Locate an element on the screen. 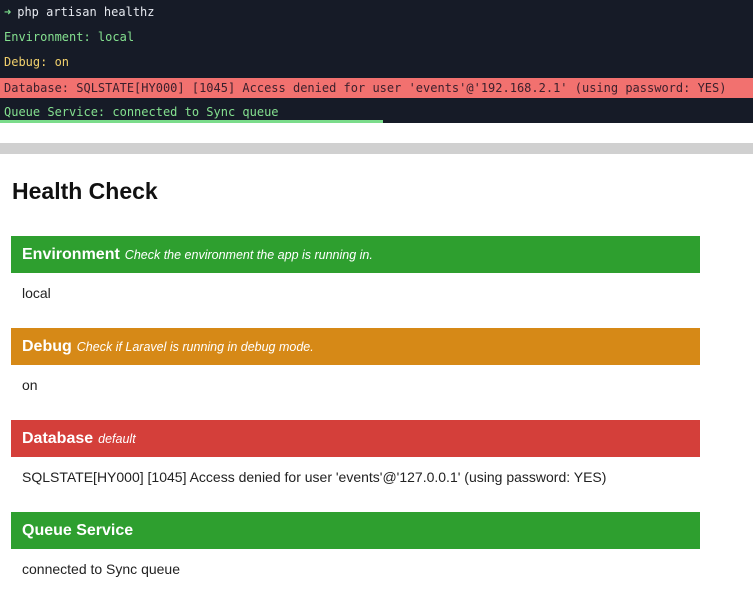  prompt-arrow-icon: ➜ is located at coordinates (8, 12).